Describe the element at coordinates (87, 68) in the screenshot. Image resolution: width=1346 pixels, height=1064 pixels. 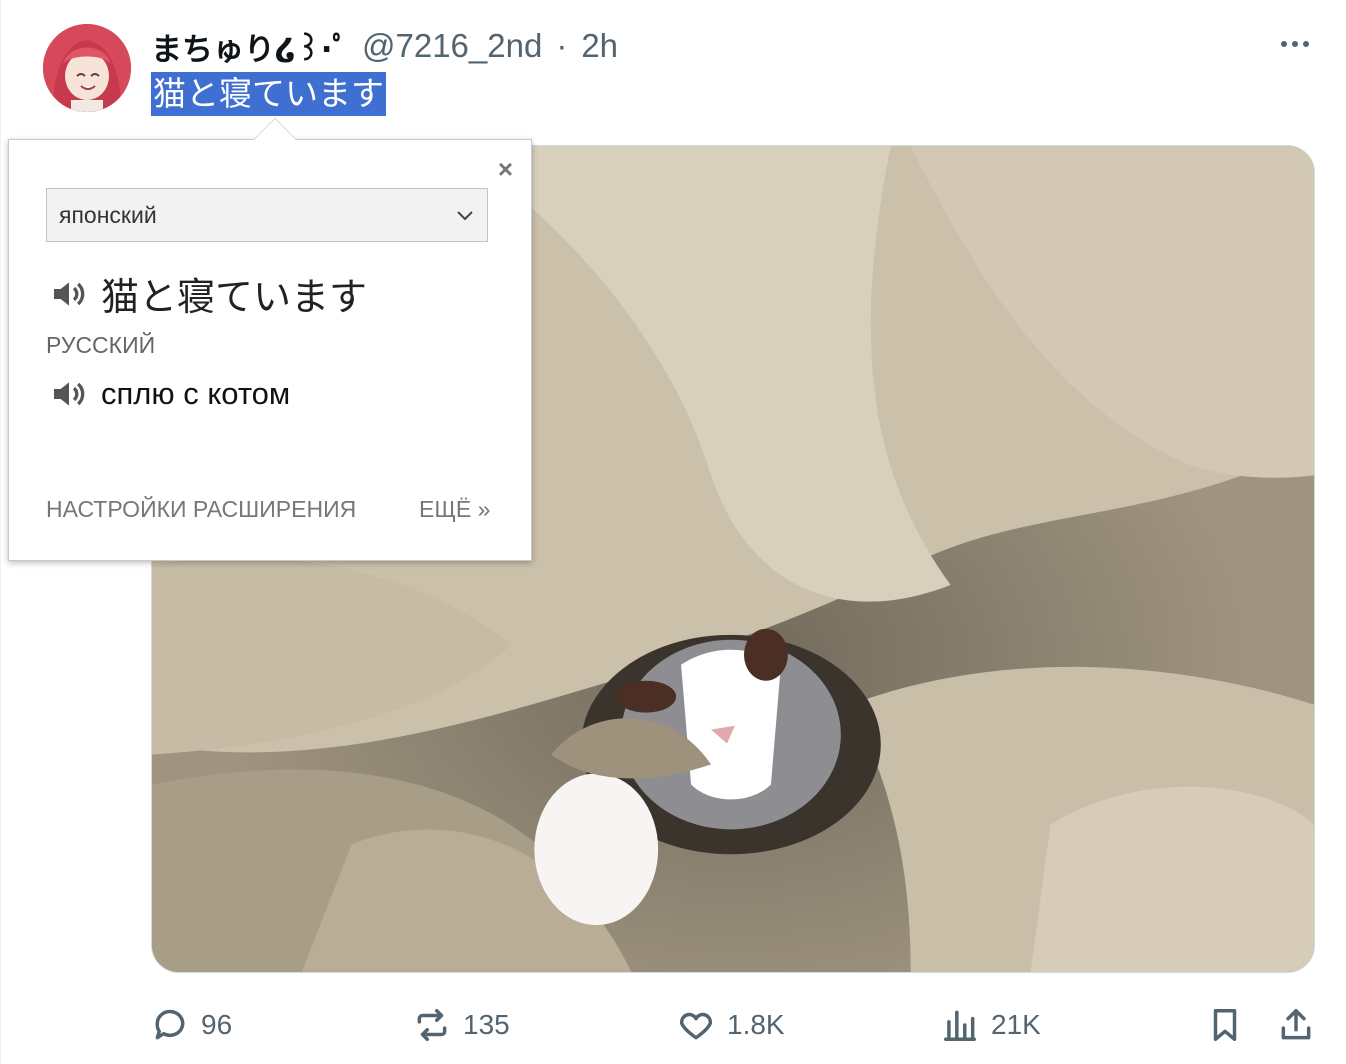
I see `user-avatar` at that location.